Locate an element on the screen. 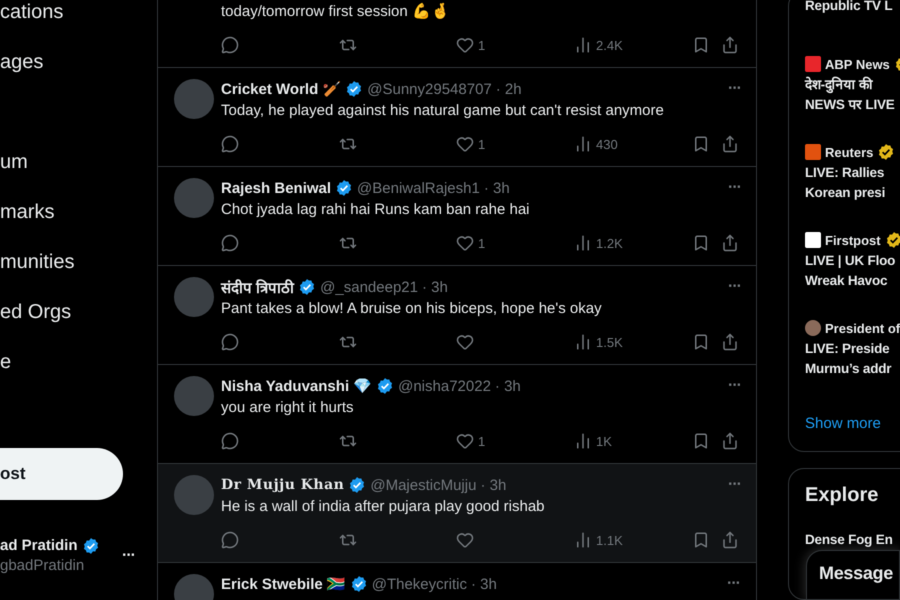 The image size is (900, 600). views-button: 1.1K is located at coordinates (598, 540).